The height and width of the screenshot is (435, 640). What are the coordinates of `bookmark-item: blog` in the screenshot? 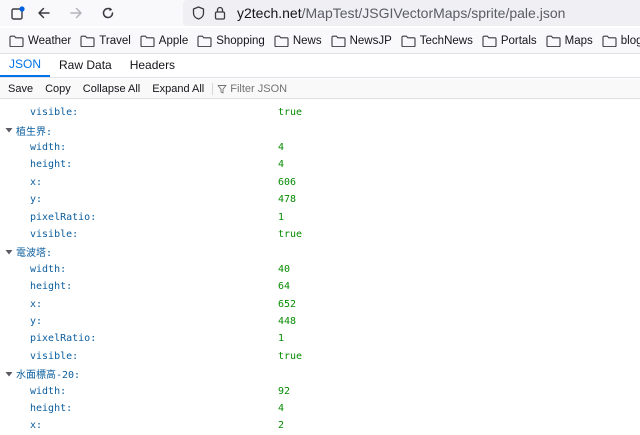 It's located at (621, 41).